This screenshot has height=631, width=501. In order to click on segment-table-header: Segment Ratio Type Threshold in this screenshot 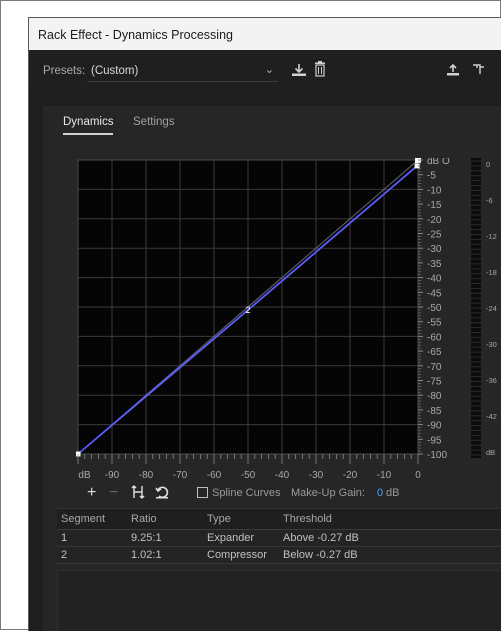, I will do `click(279, 519)`.